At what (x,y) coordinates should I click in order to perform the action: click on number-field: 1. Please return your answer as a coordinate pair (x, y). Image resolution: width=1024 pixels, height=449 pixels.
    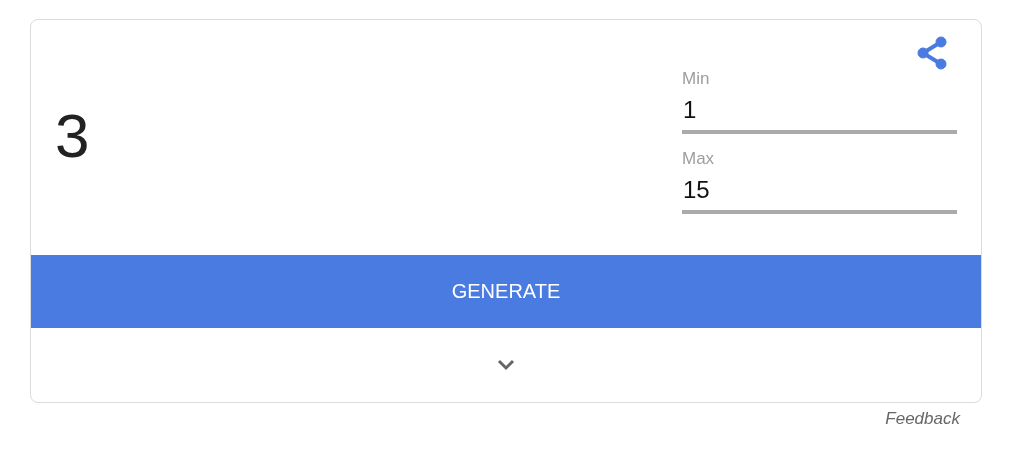
    Looking at the image, I should click on (819, 111).